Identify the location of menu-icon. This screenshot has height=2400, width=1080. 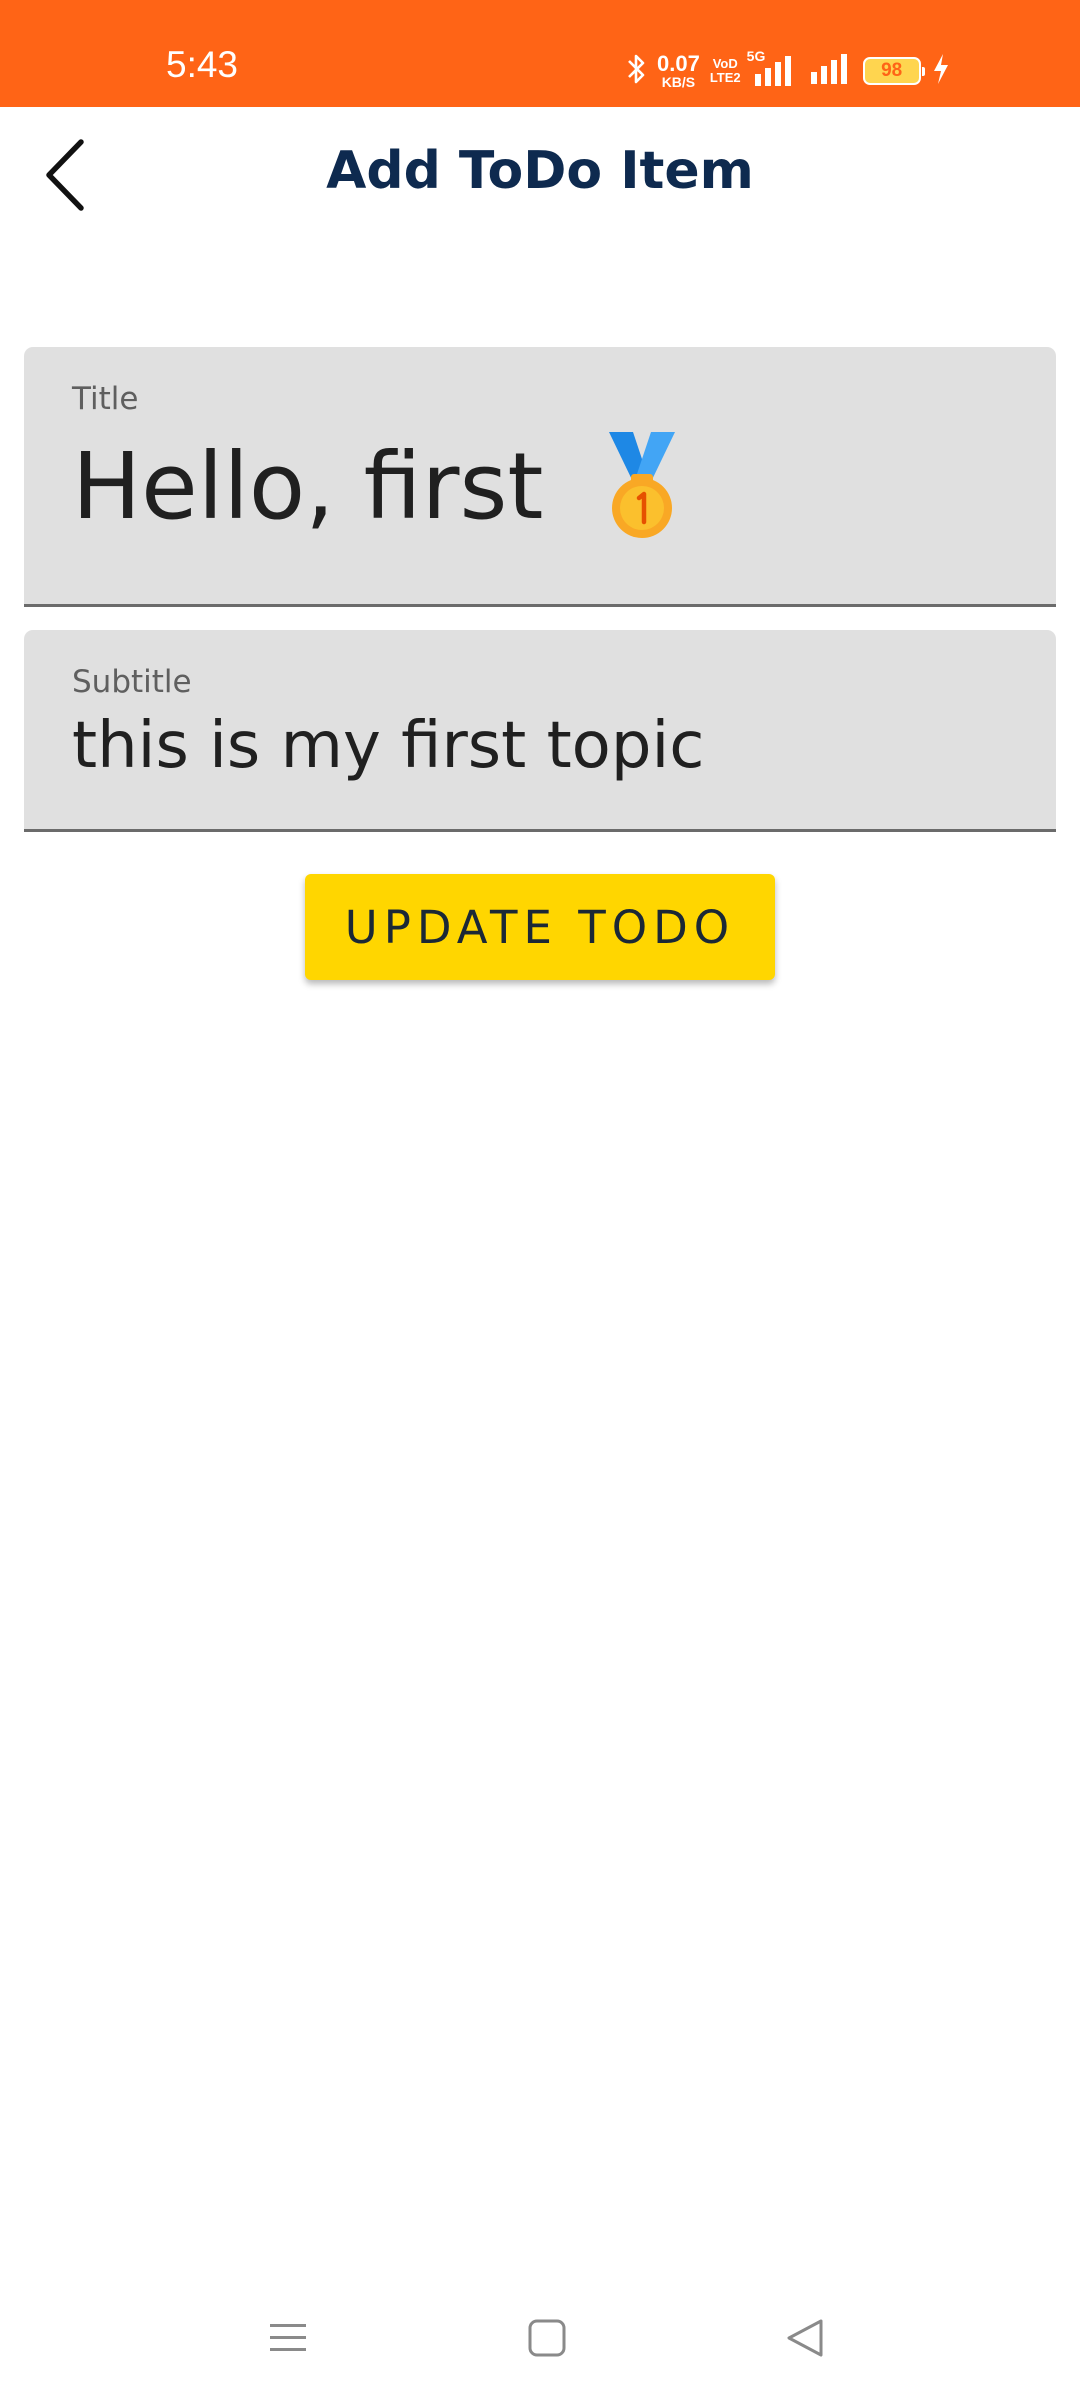
(288, 2340).